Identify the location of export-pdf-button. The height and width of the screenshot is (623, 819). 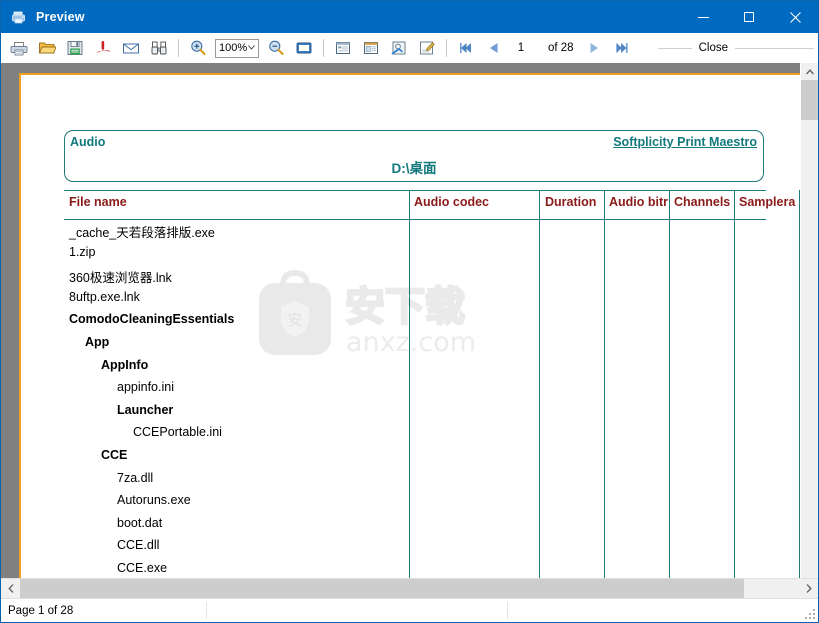
(103, 48).